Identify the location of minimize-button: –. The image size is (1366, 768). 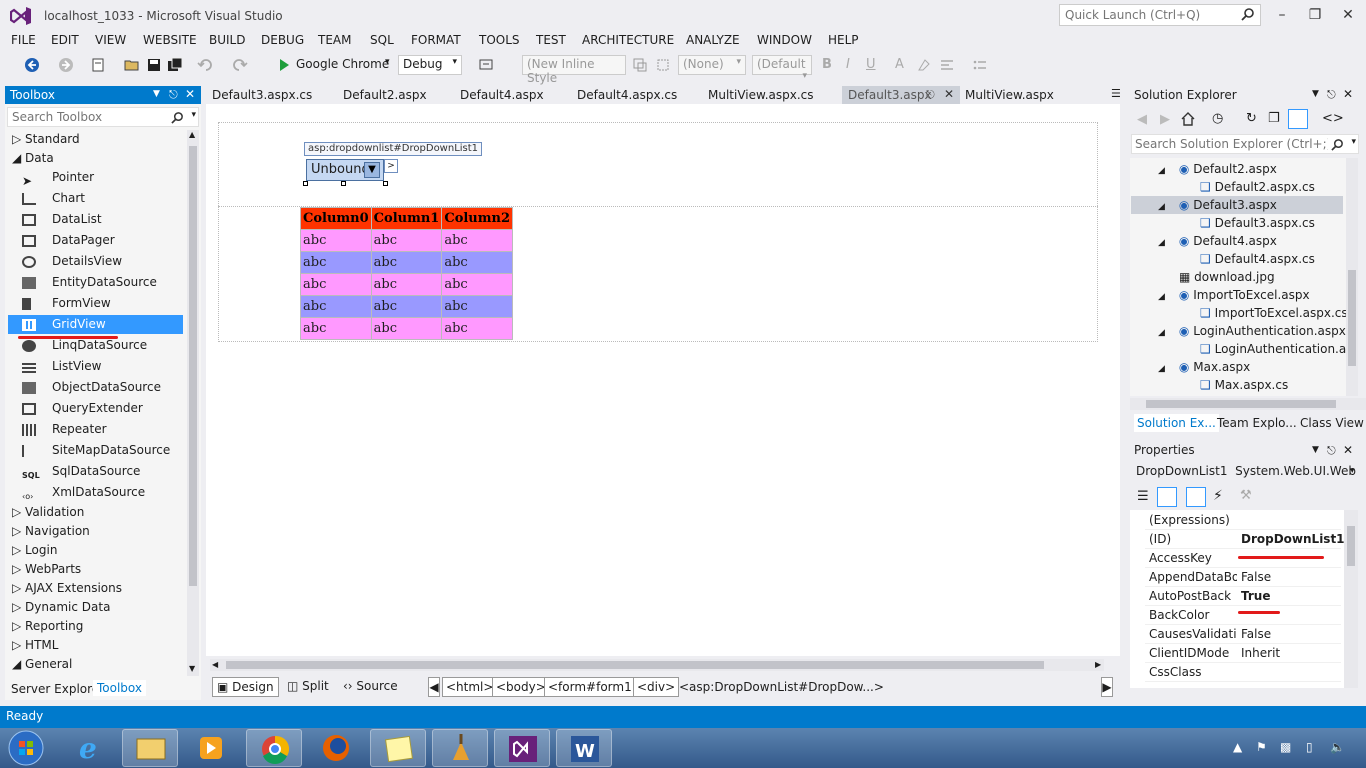
(1282, 15).